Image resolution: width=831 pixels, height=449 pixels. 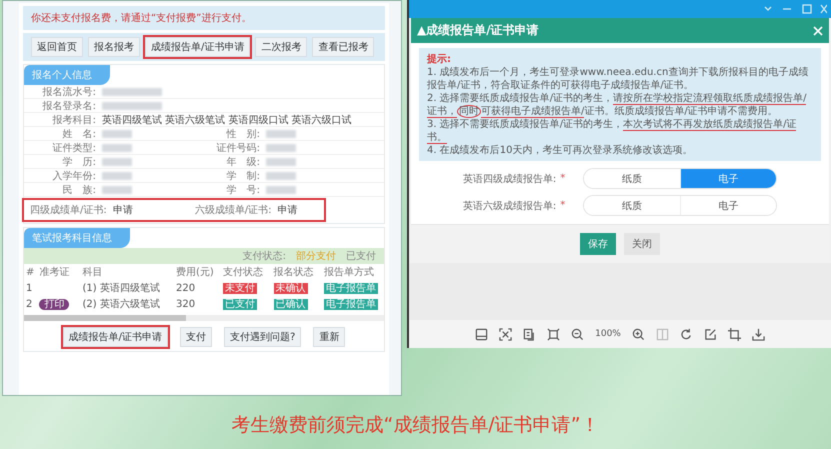 What do you see at coordinates (74, 120) in the screenshot?
I see `field-label: 报考科目:` at bounding box center [74, 120].